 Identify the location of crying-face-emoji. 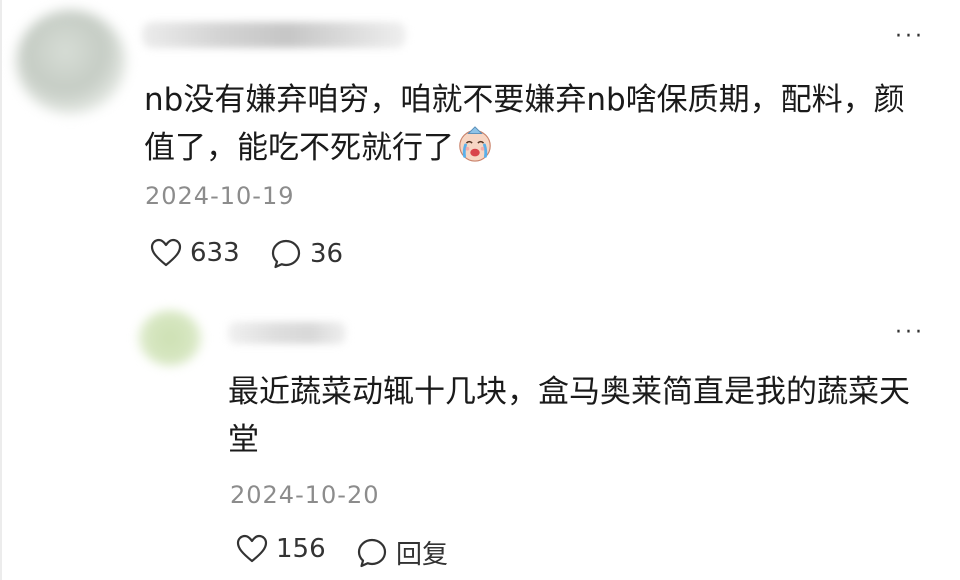
(475, 144).